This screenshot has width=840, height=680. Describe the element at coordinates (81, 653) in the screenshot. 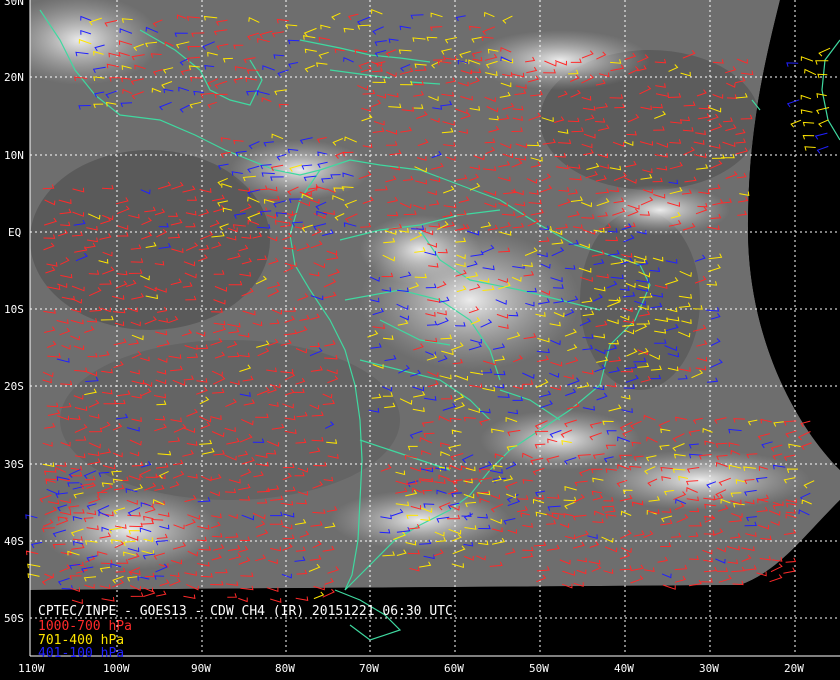

I see `legend-high-level: 401-100 hPa` at that location.